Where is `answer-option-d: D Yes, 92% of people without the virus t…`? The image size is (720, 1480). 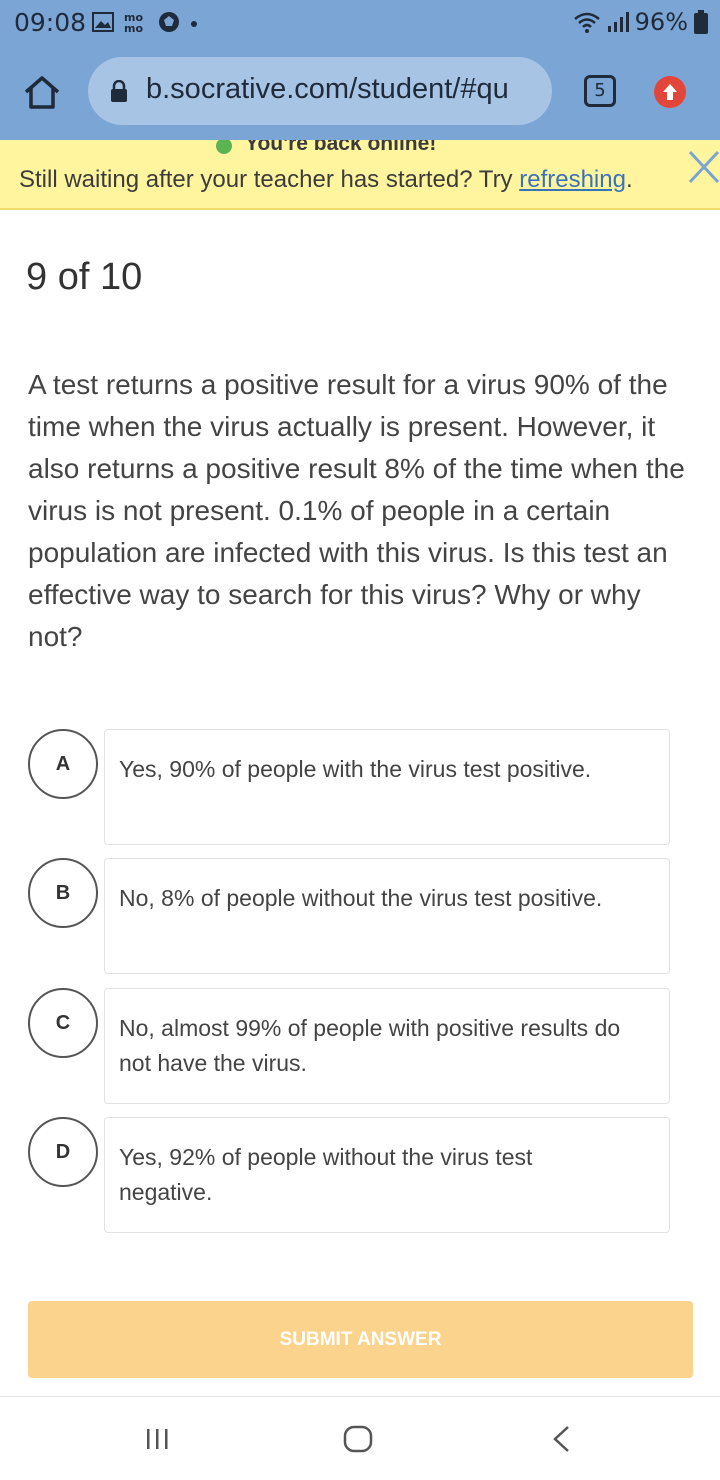
answer-option-d: D Yes, 92% of people without the virus t… is located at coordinates (349, 1175).